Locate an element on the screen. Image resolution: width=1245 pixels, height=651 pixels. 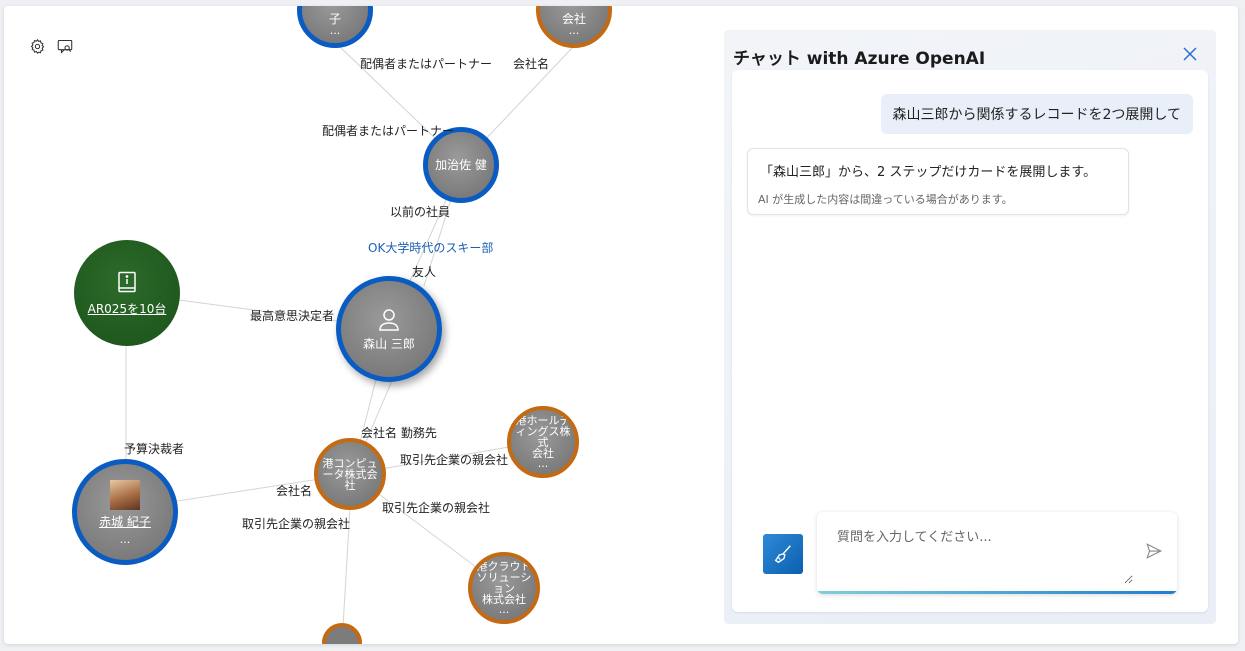
close-icon is located at coordinates (1190, 54).